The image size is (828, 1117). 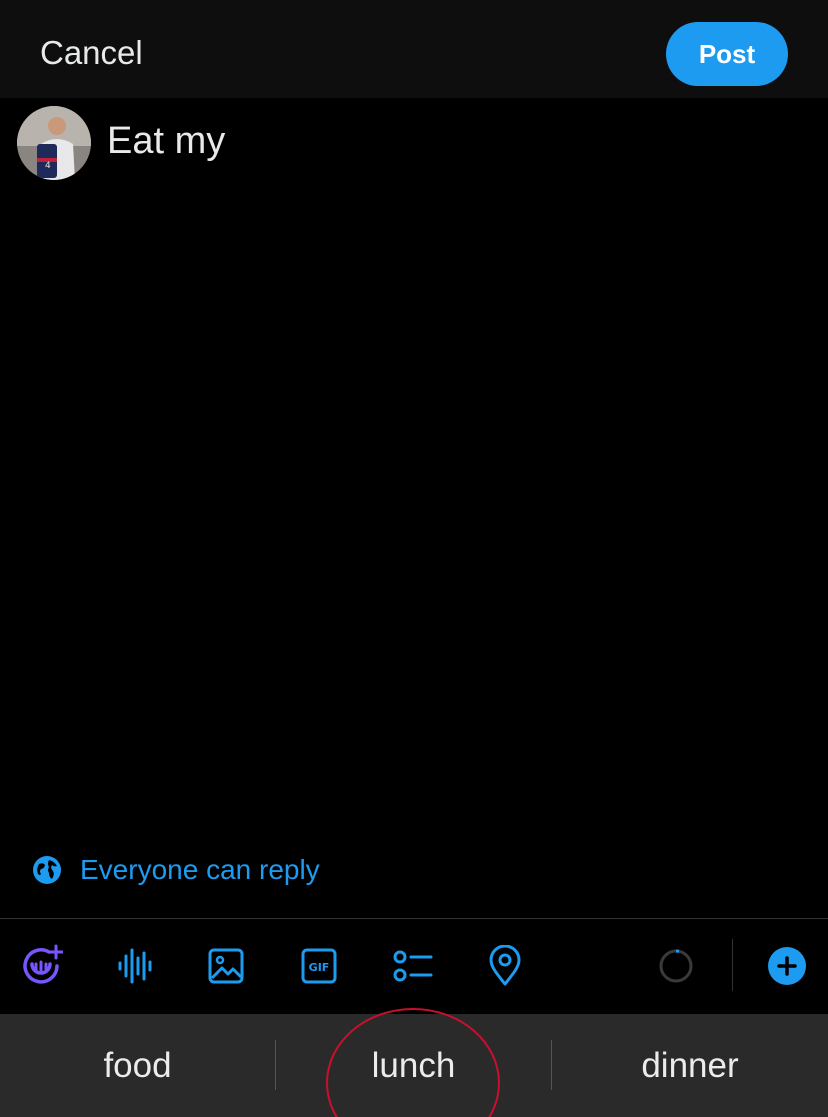 I want to click on gif-button: GIF, so click(x=319, y=966).